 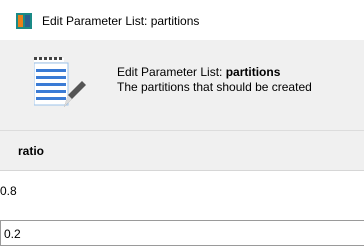 I want to click on parameter-name: partitions, so click(x=253, y=72).